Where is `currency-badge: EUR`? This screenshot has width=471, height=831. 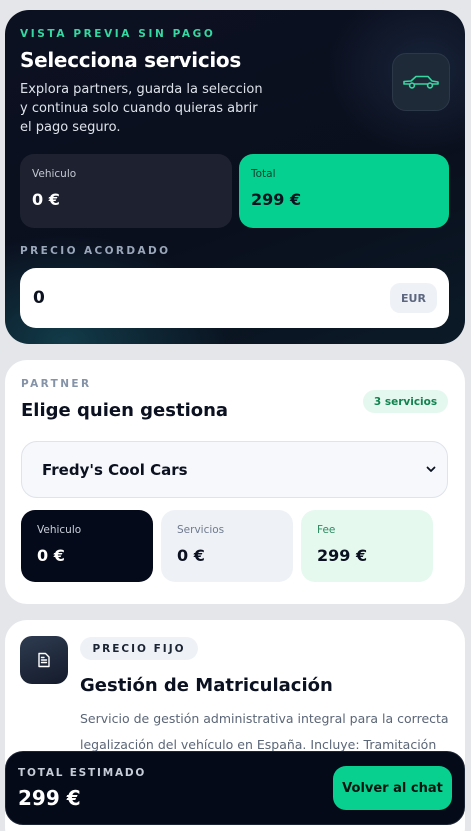 currency-badge: EUR is located at coordinates (413, 298).